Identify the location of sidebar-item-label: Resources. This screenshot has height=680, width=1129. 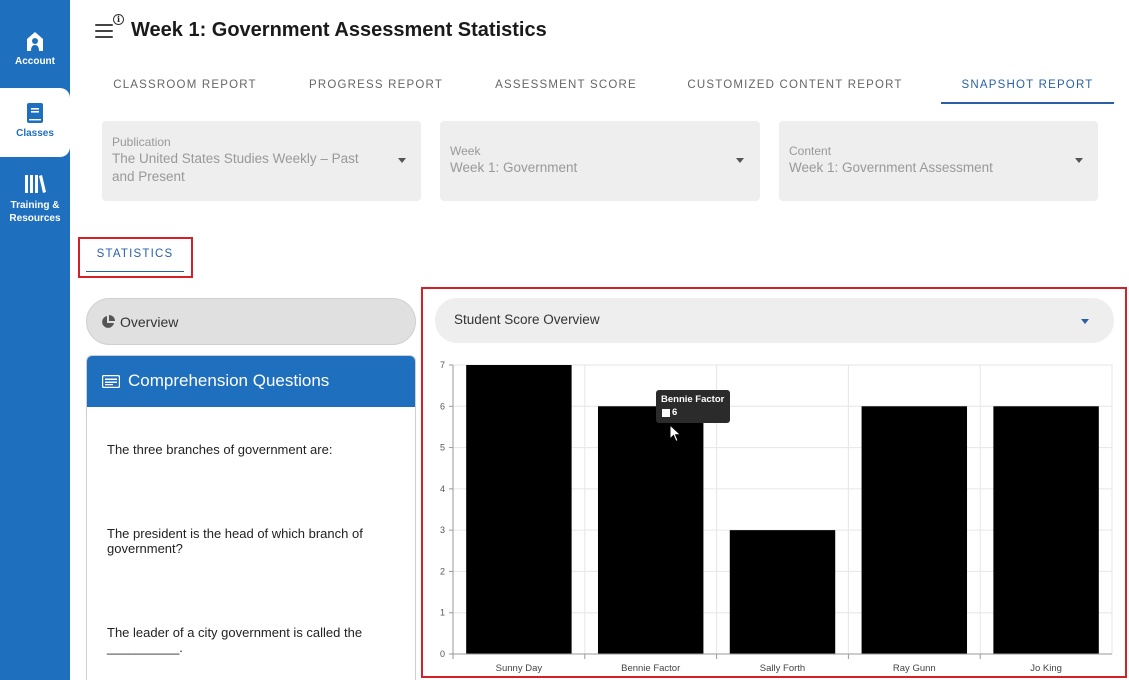
(35, 218).